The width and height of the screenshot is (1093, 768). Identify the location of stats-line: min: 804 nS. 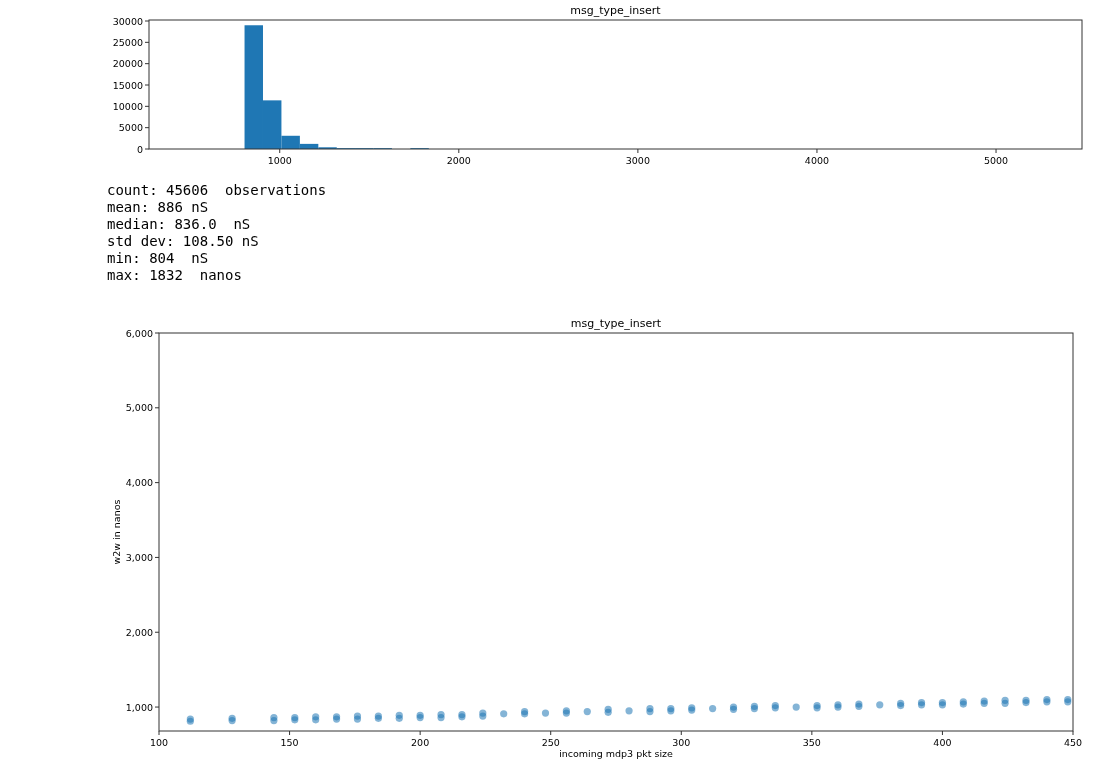
(158, 258).